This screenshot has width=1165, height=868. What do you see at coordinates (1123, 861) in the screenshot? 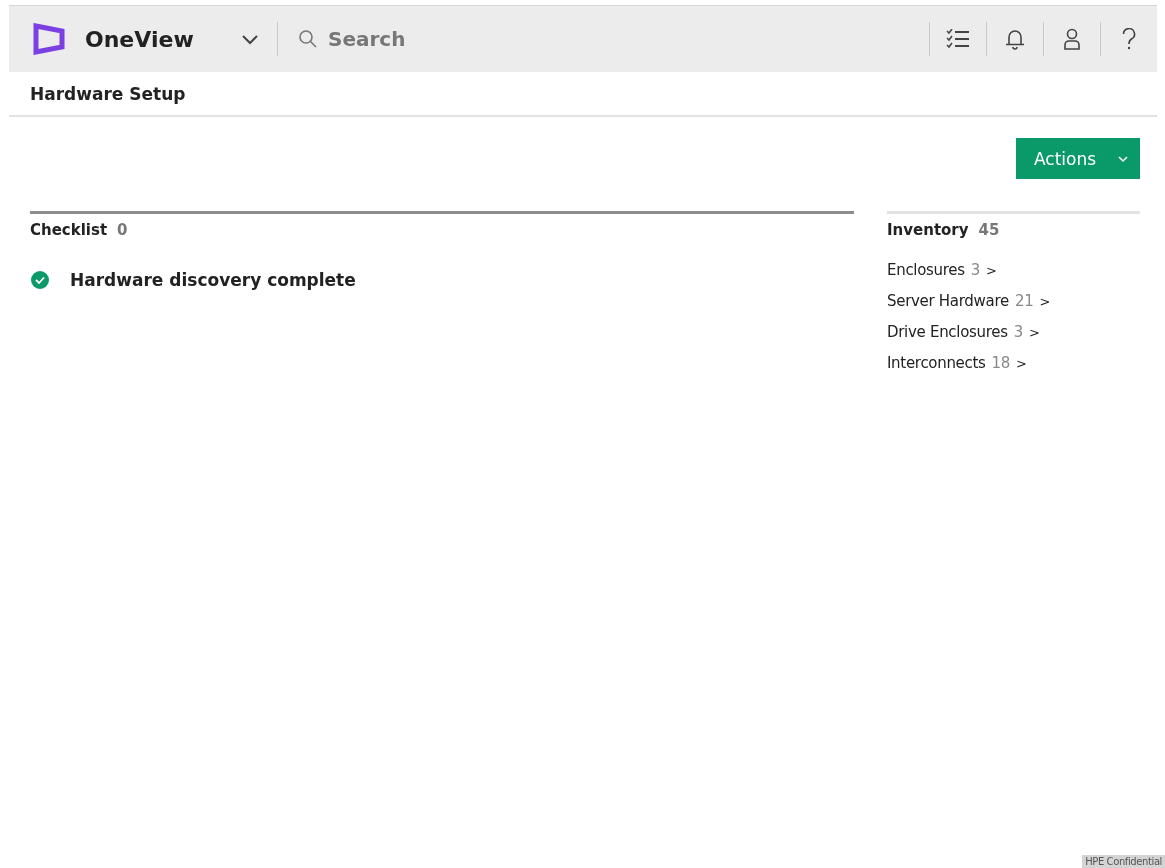
I see `confidential-label: HPE Confidential` at bounding box center [1123, 861].